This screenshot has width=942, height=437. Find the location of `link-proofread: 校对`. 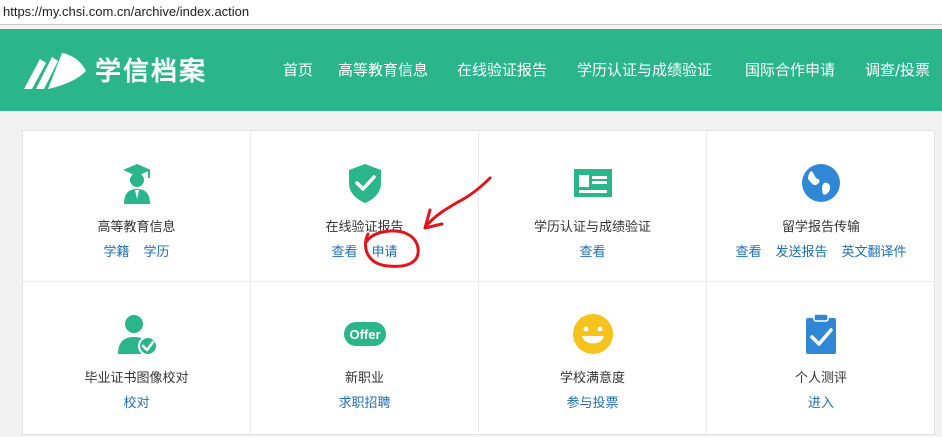

link-proofread: 校对 is located at coordinates (136, 403).